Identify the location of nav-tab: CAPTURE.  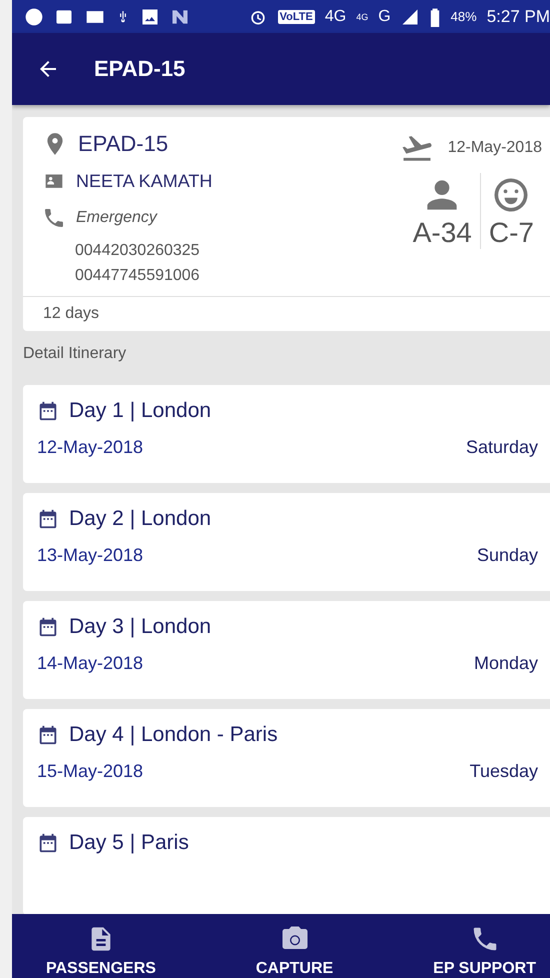
(295, 946).